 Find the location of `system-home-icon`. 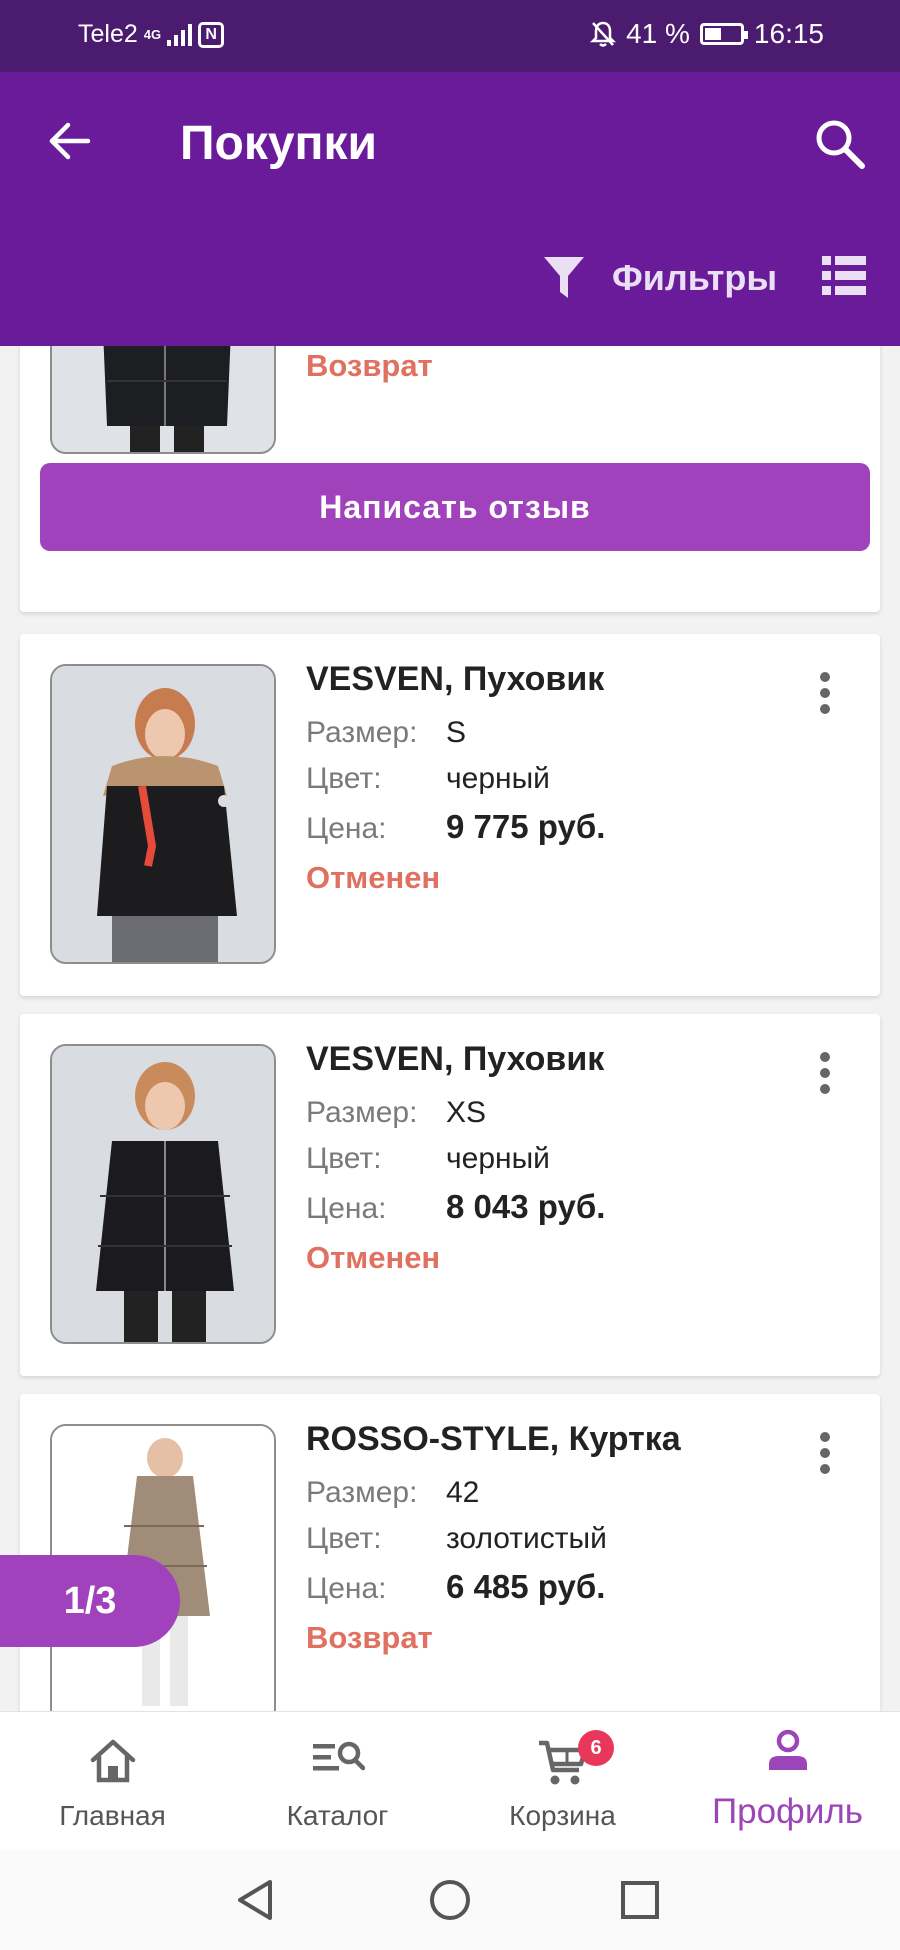

system-home-icon is located at coordinates (450, 1900).